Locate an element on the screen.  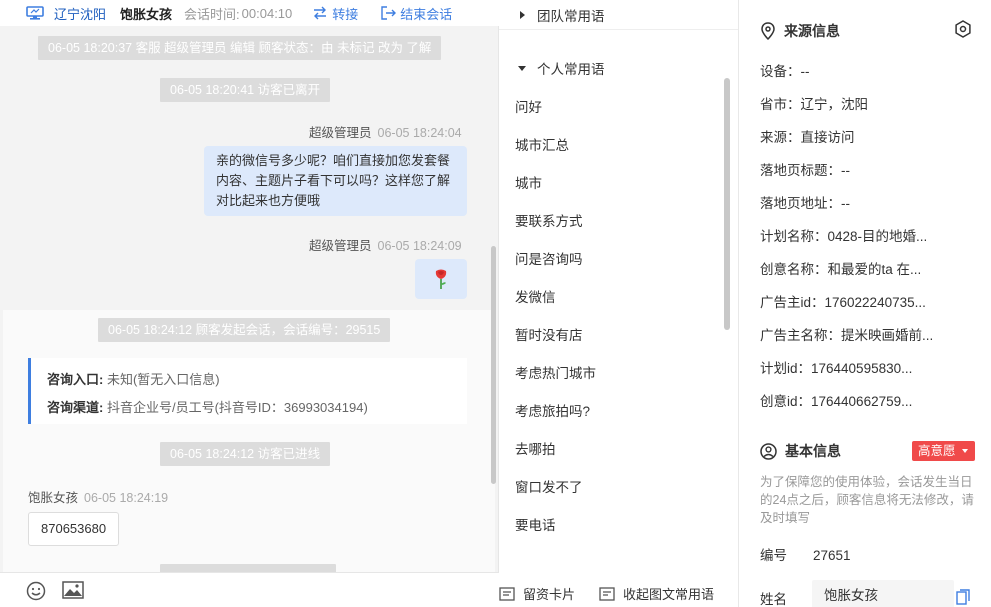
transfer-button: 转接 is located at coordinates (335, 13).